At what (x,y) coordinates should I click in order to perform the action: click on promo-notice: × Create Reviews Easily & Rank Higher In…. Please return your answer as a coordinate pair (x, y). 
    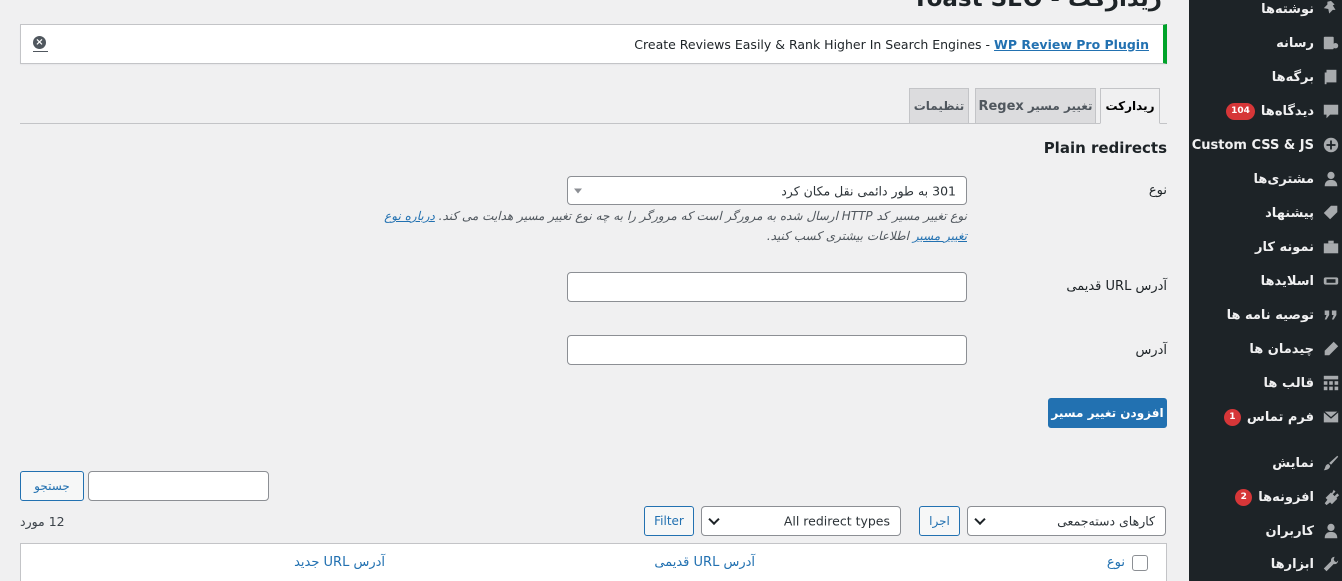
    Looking at the image, I should click on (593, 44).